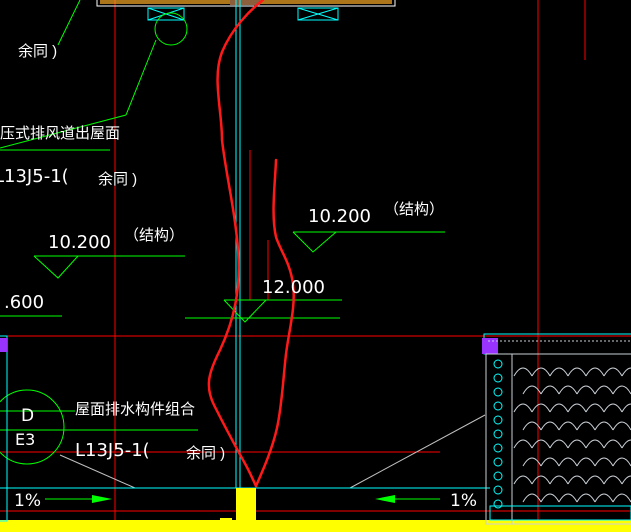  What do you see at coordinates (154, 235) in the screenshot?
I see `elevation-left-note: （结构）` at bounding box center [154, 235].